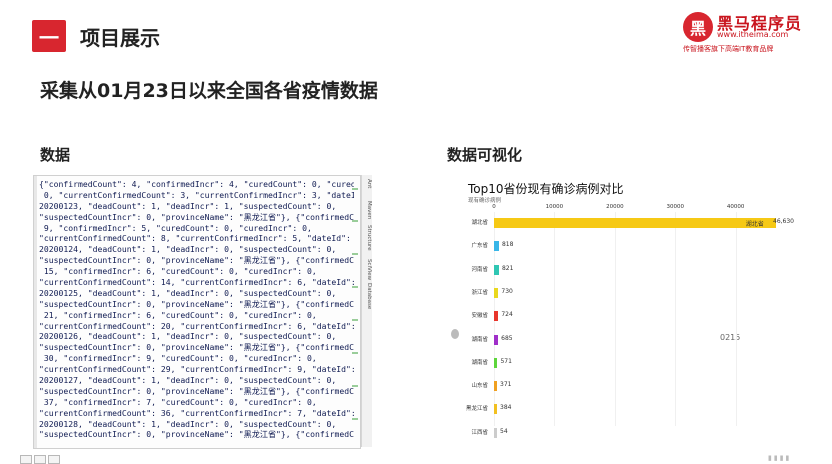 This screenshot has height=464, width=832. What do you see at coordinates (780, 458) in the screenshot?
I see `slide-progress-indicator: ▮▮▮▮` at bounding box center [780, 458].